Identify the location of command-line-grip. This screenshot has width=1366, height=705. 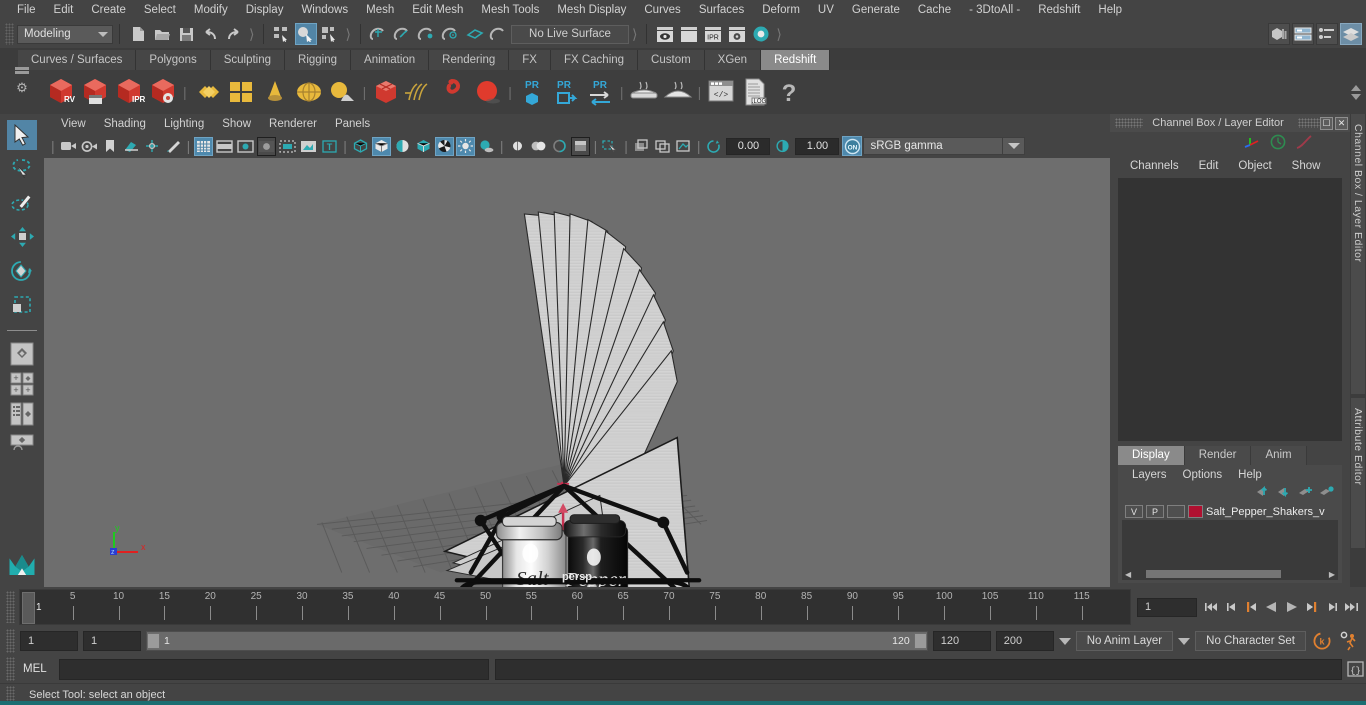
(10, 669).